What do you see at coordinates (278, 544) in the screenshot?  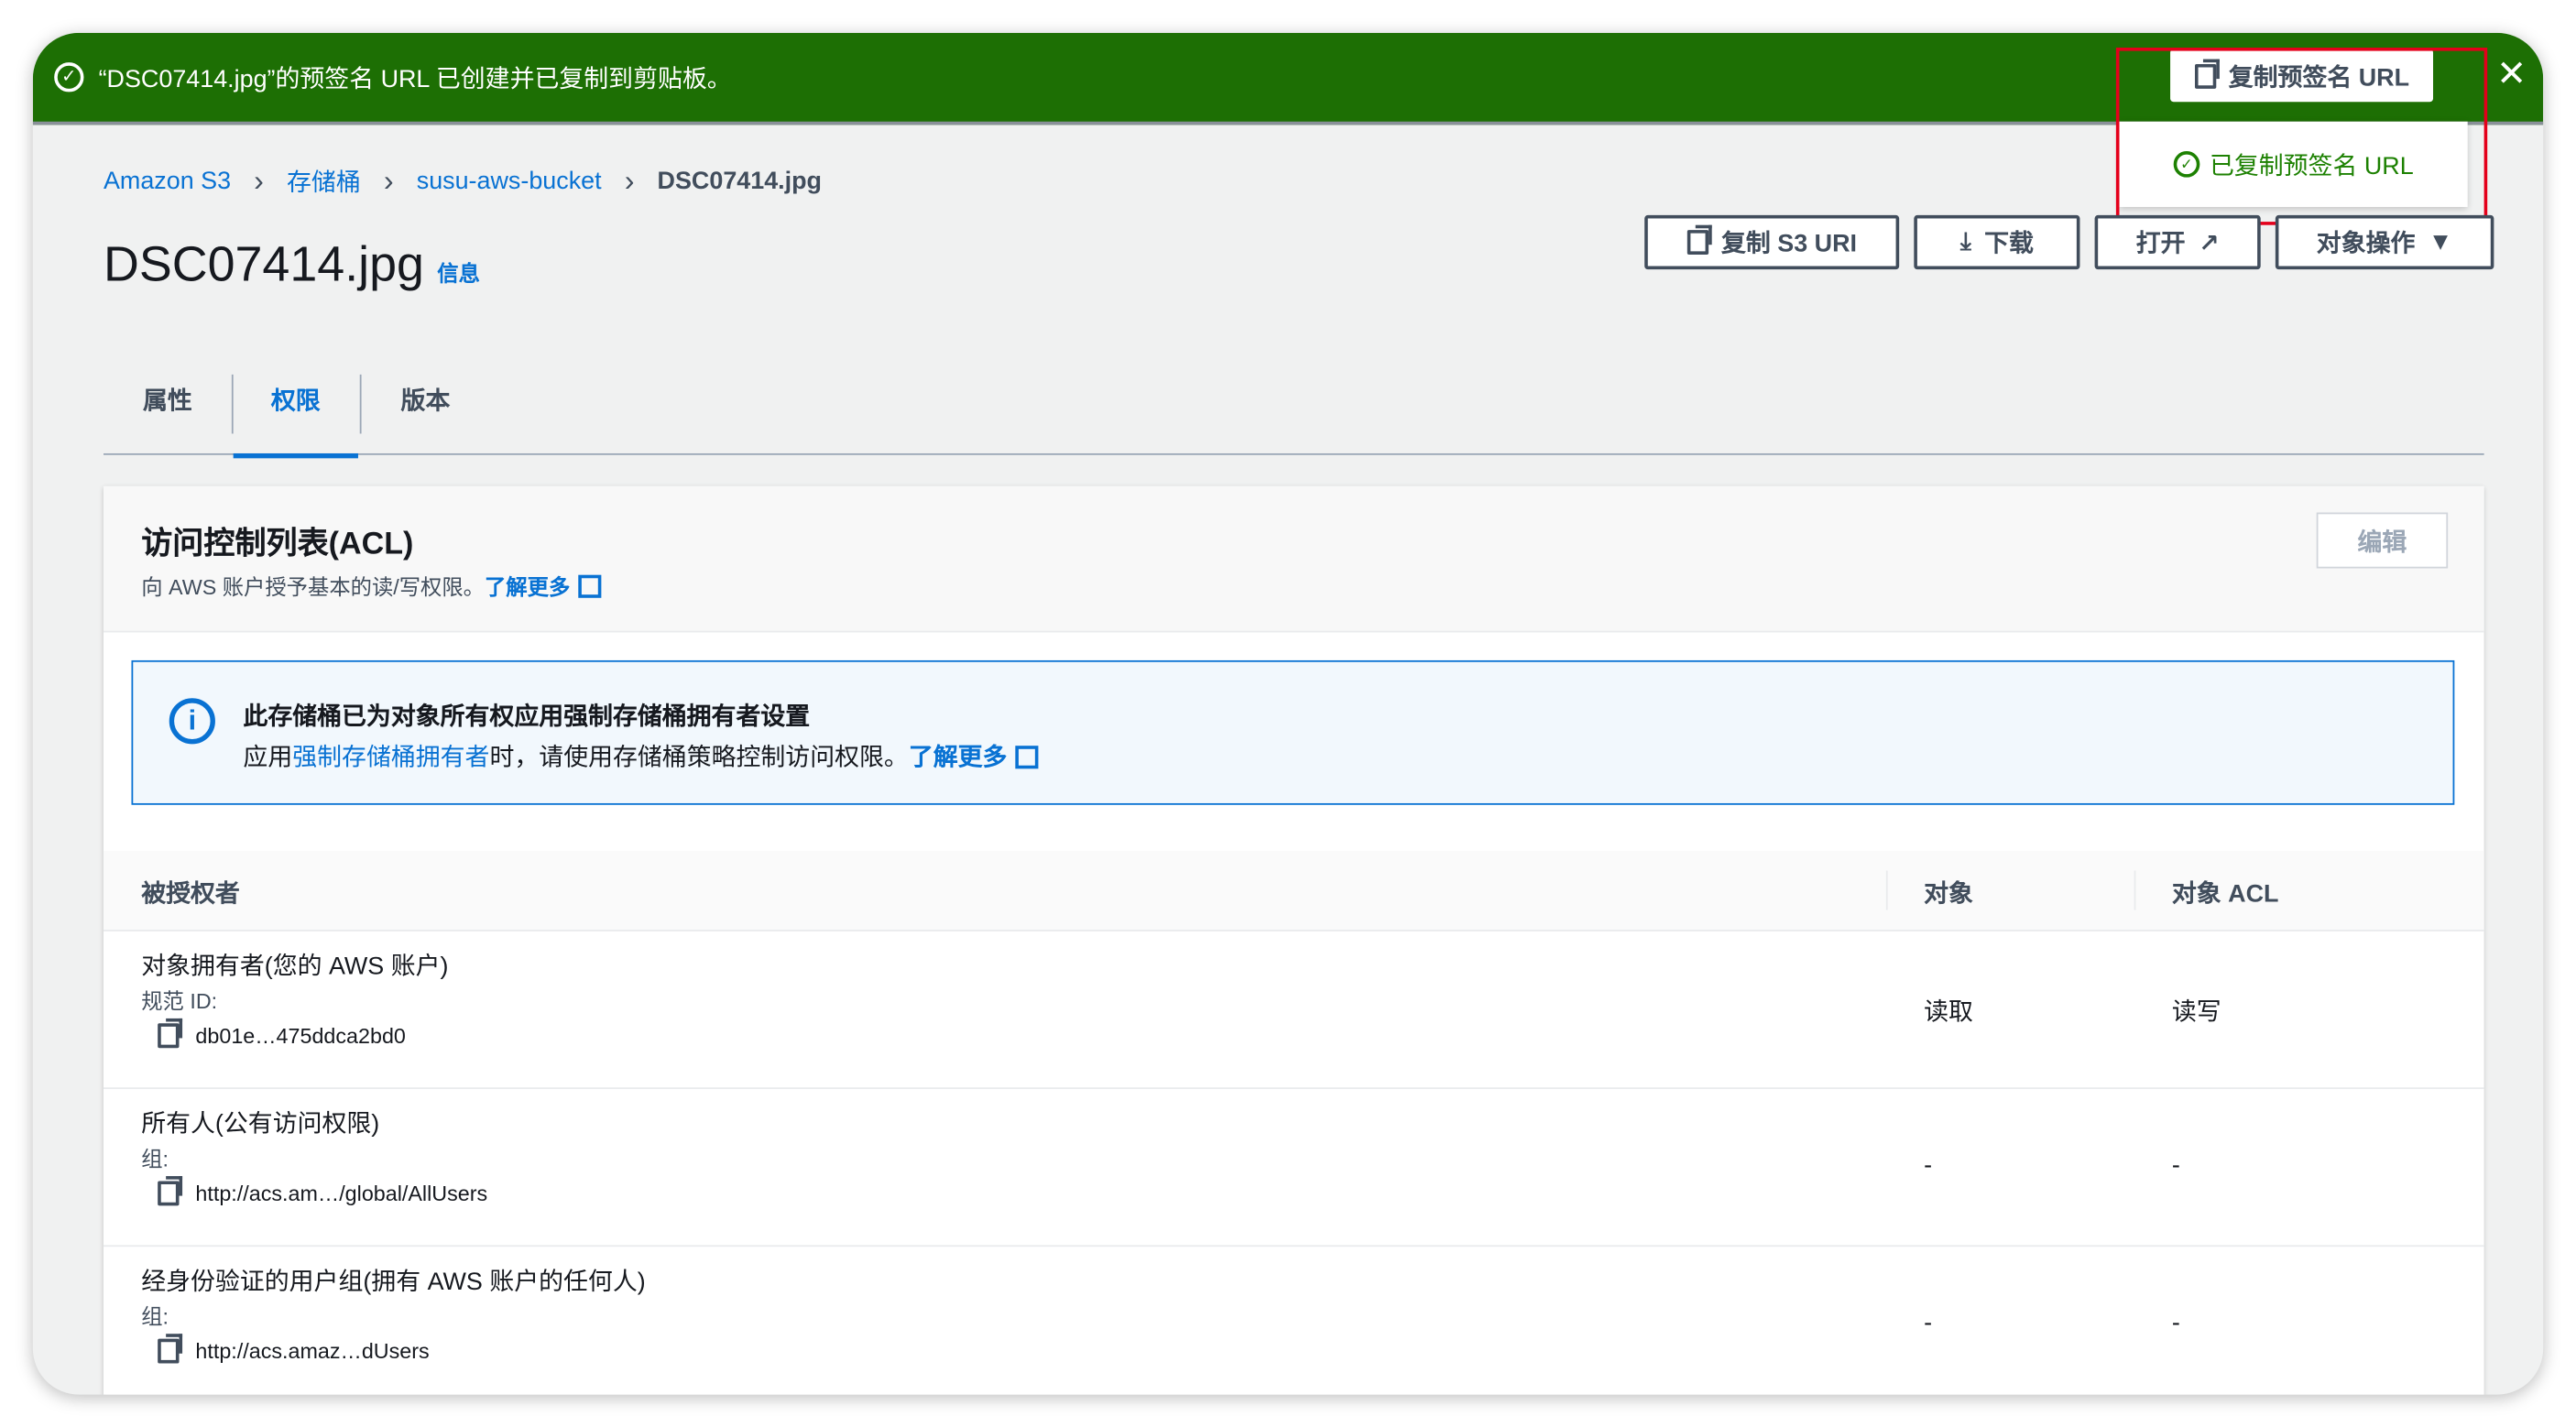 I see `panel-title: 访问控制列表(ACL)` at bounding box center [278, 544].